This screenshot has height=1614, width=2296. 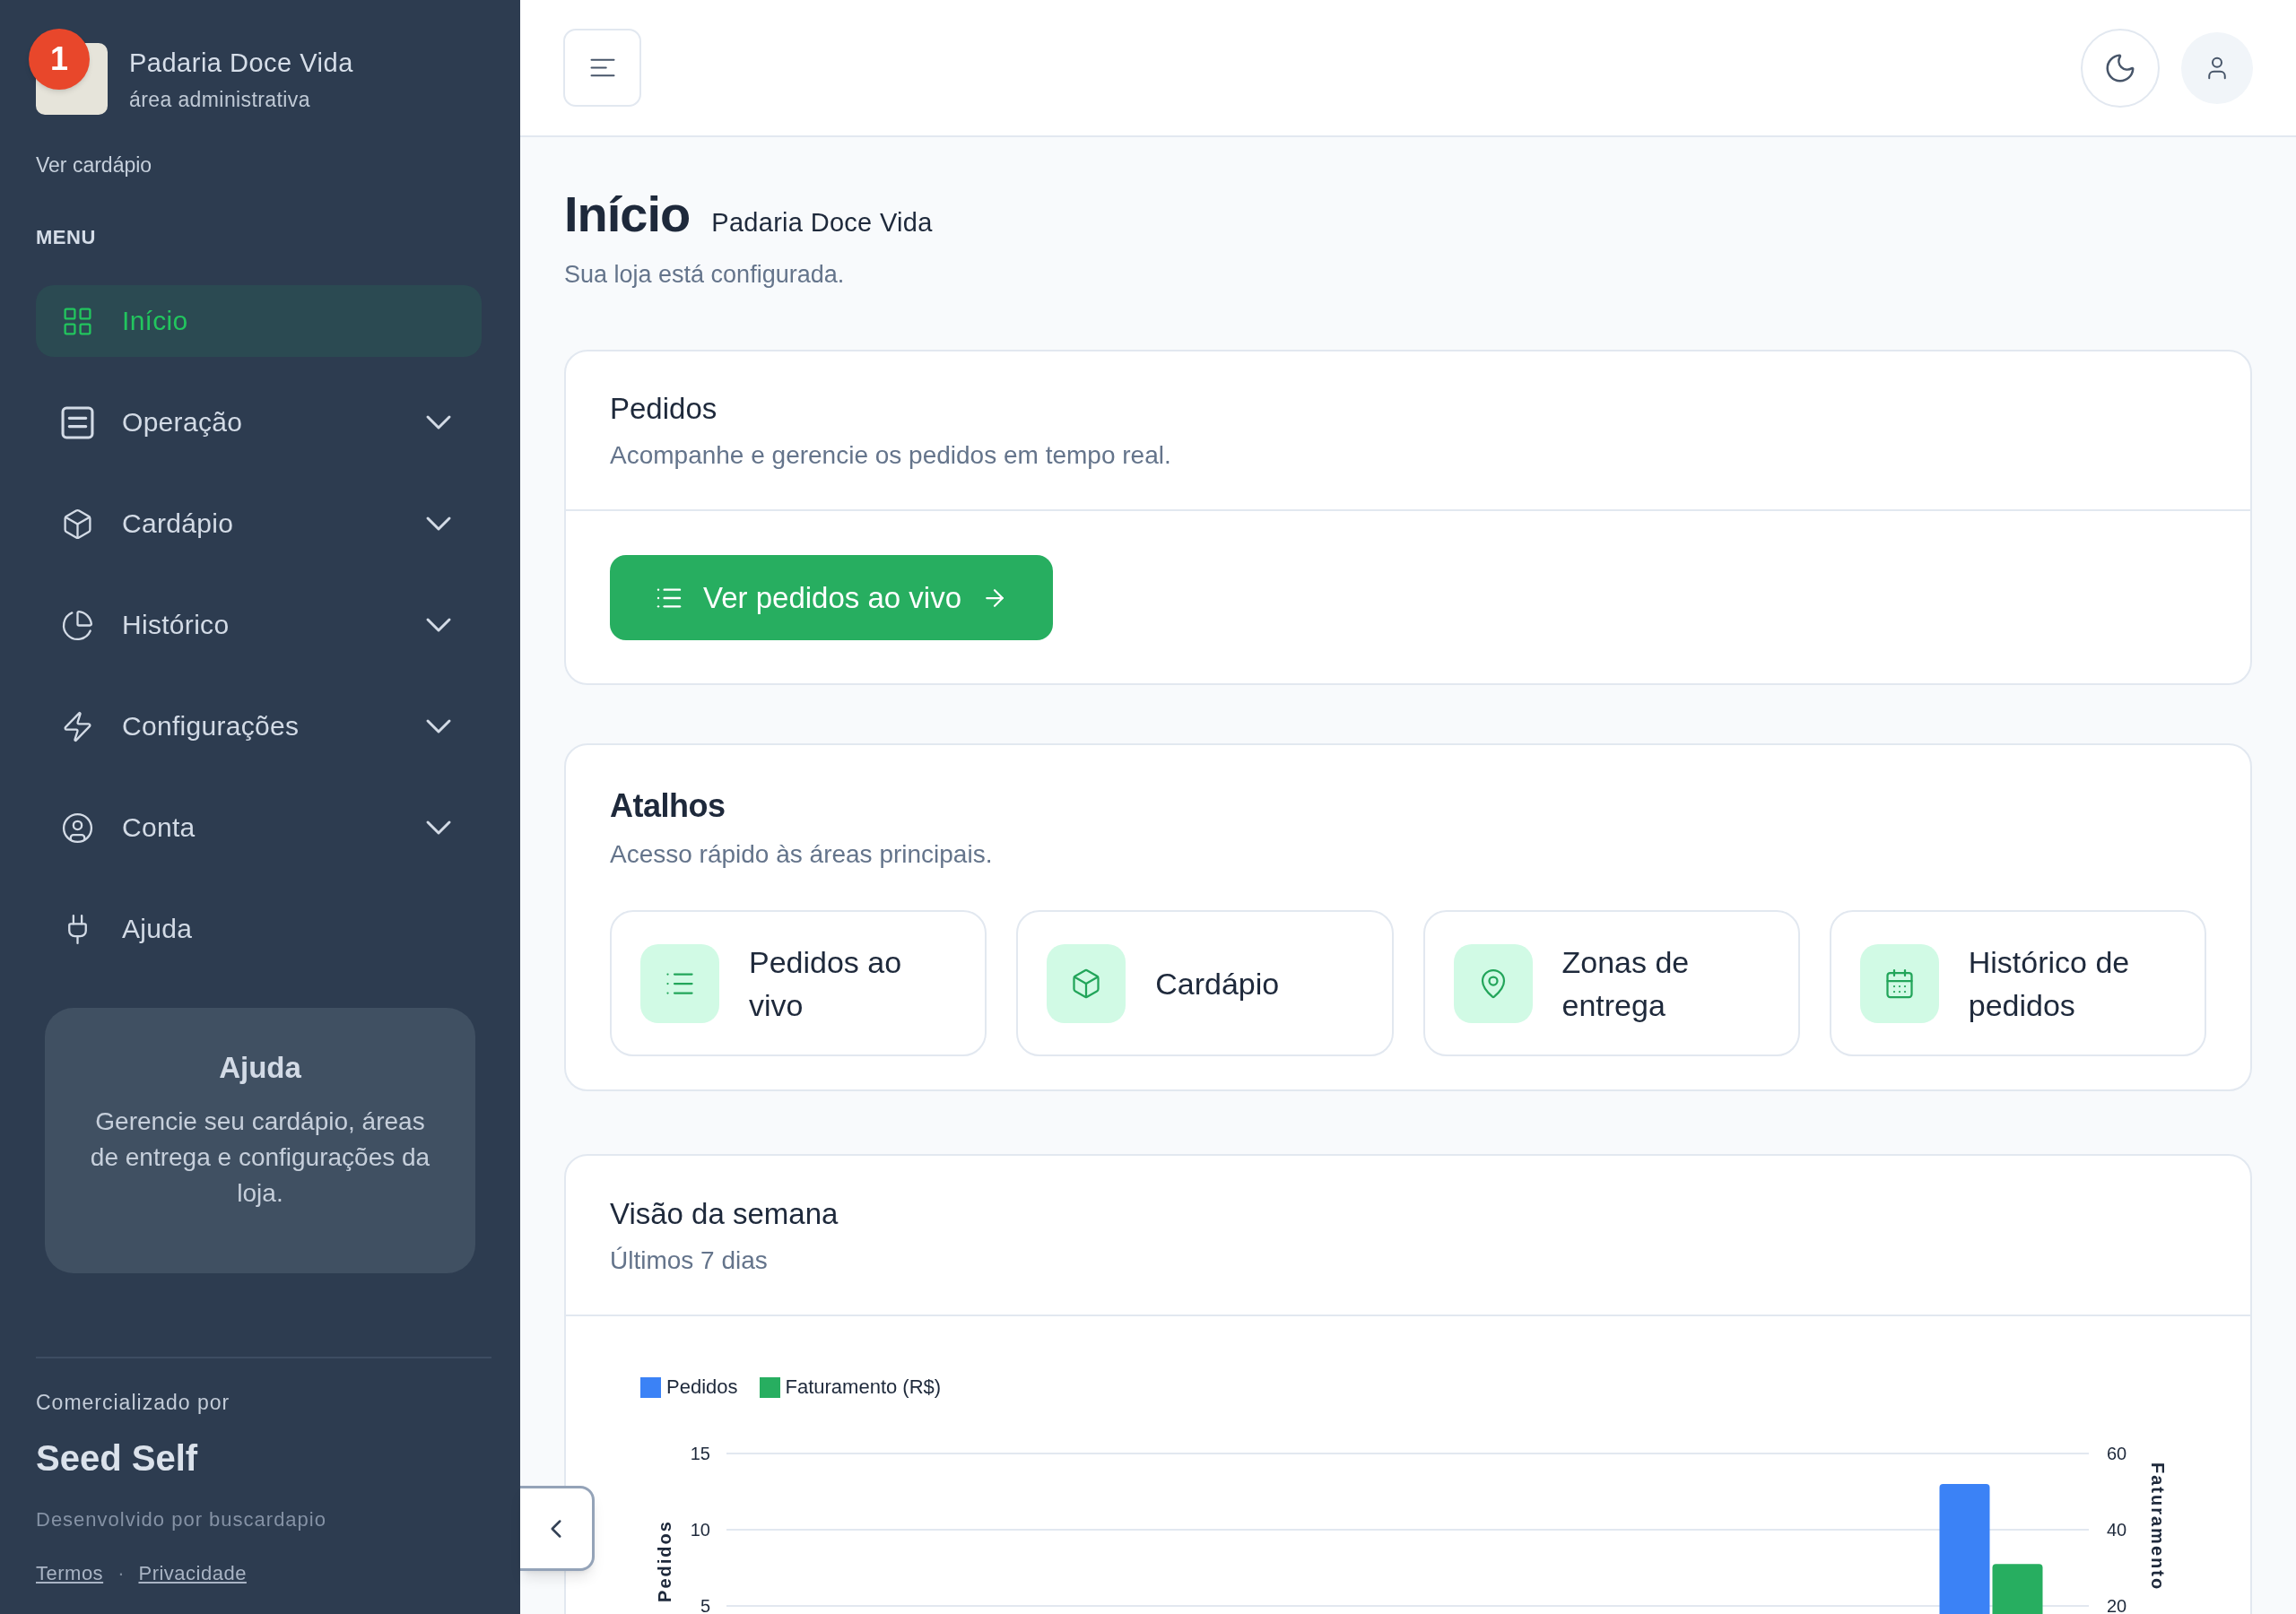 What do you see at coordinates (1899, 983) in the screenshot?
I see `calendar-icon` at bounding box center [1899, 983].